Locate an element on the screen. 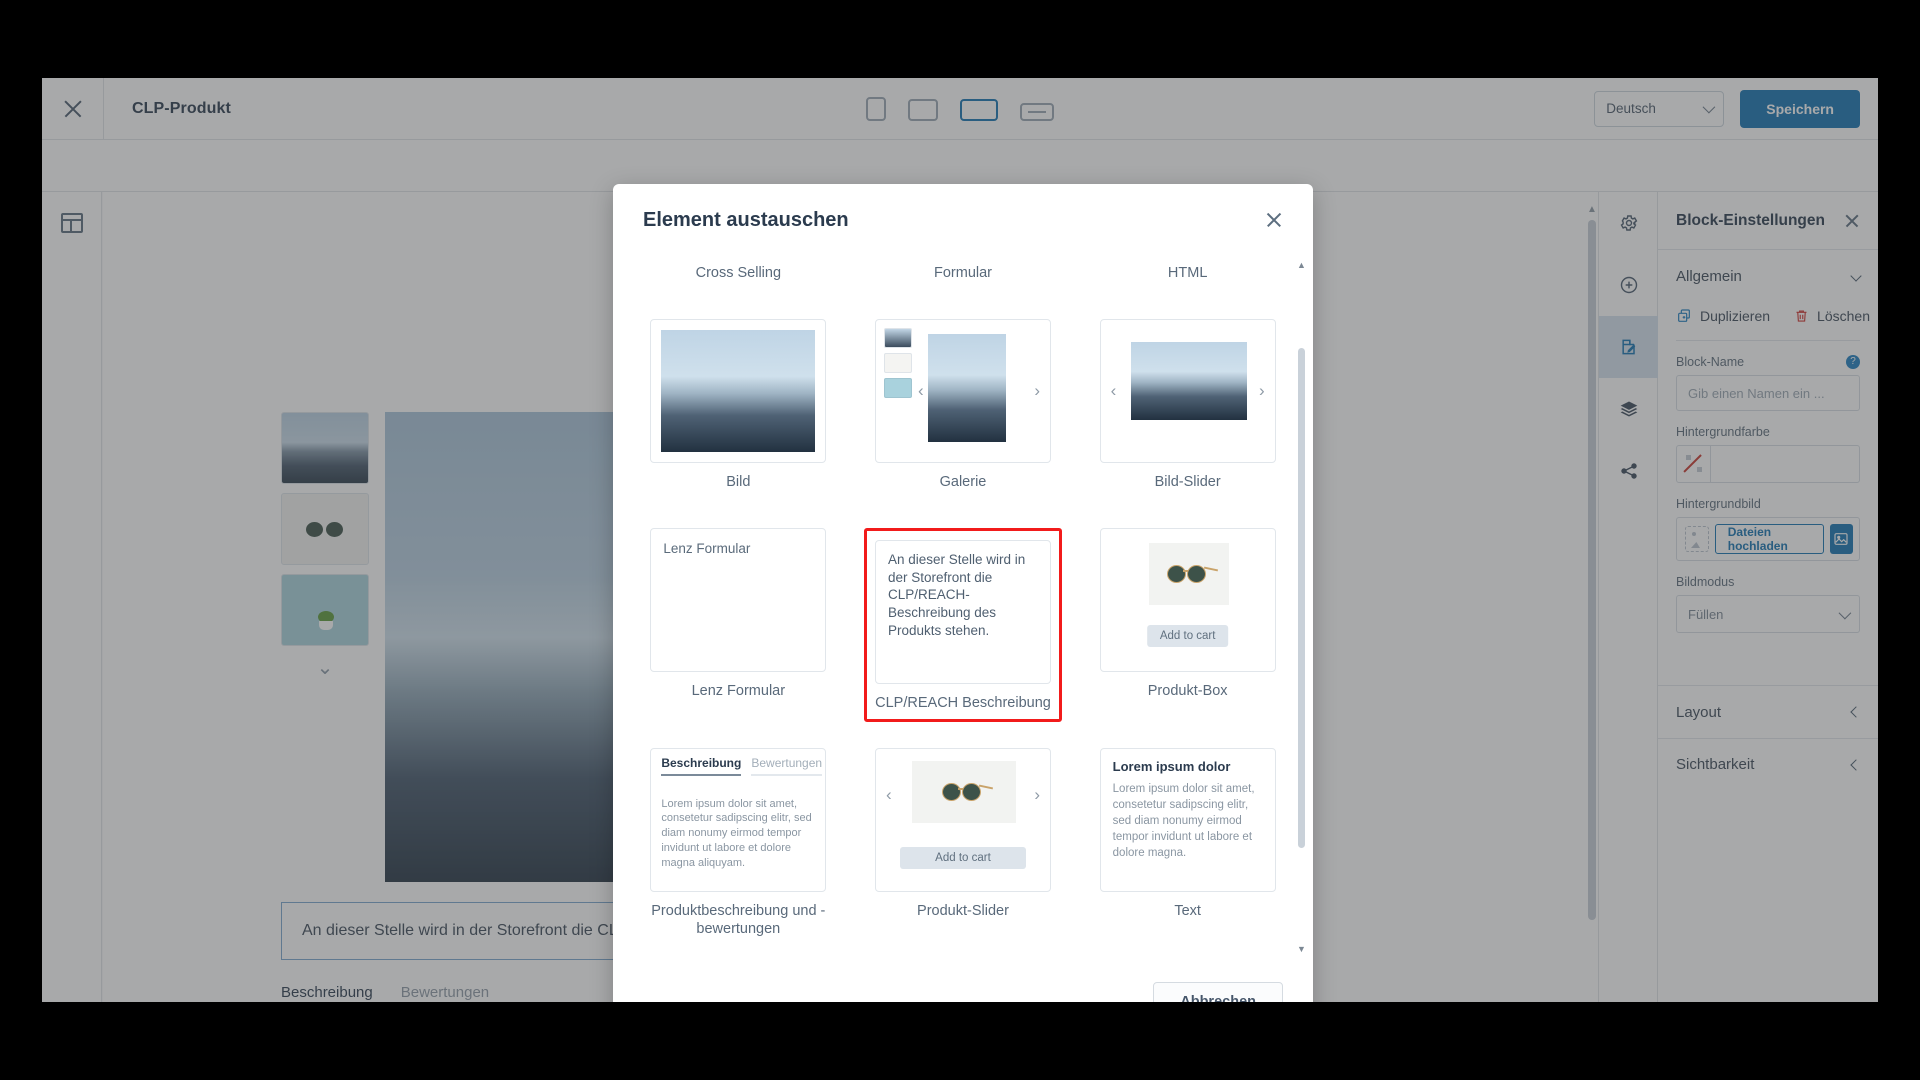  element-caption: Cross Selling is located at coordinates (738, 273).